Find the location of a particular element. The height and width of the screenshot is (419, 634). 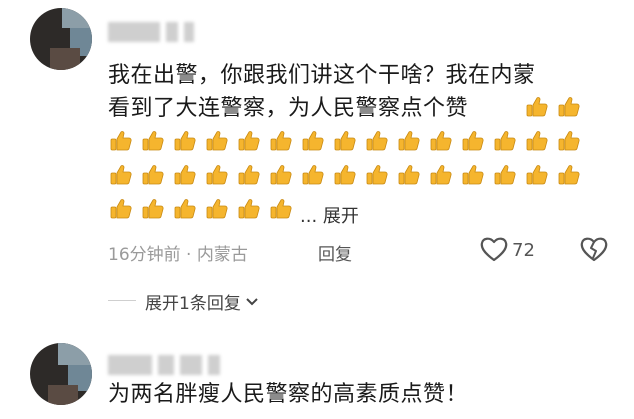

expand-replies-button: 展开1条回复 is located at coordinates (202, 301).